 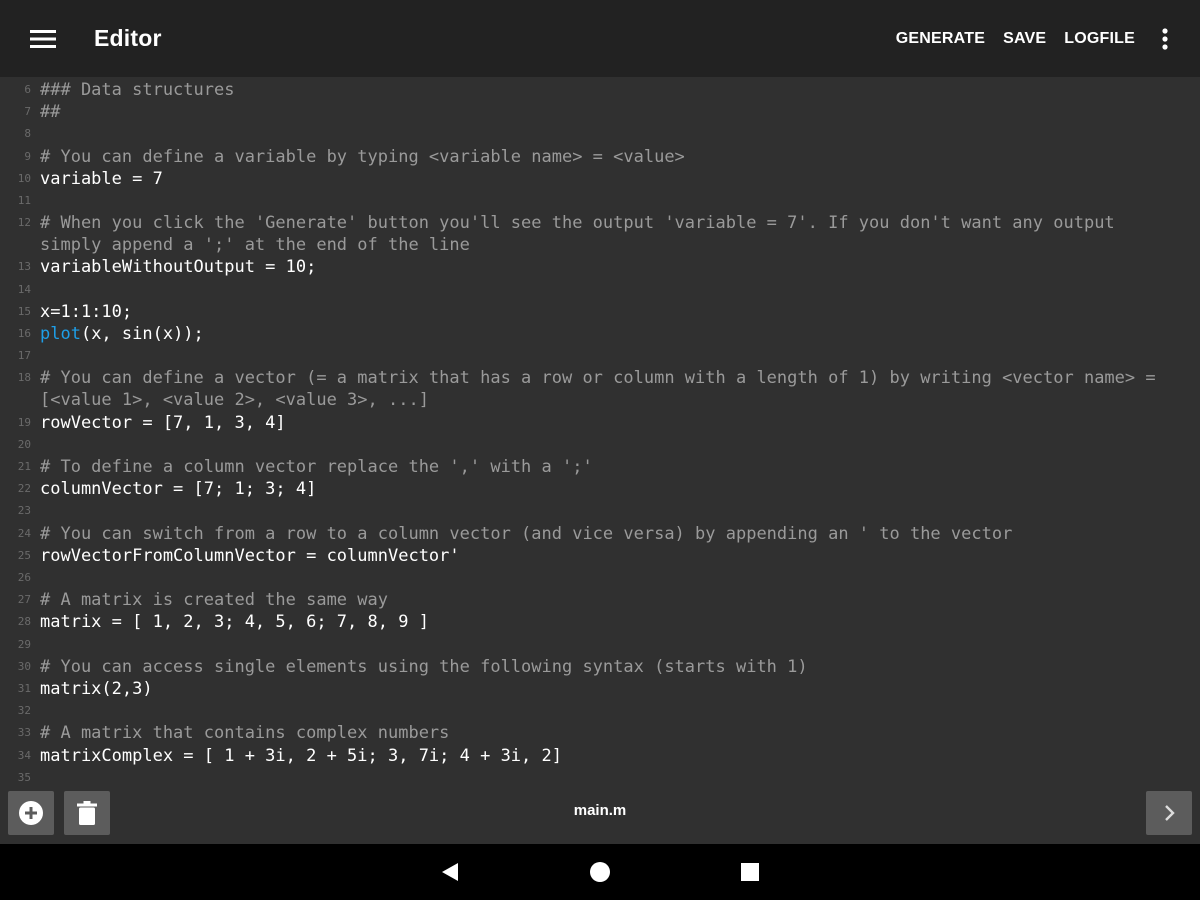 I want to click on code-comment: # A matrix is created the same way, so click(x=214, y=600).